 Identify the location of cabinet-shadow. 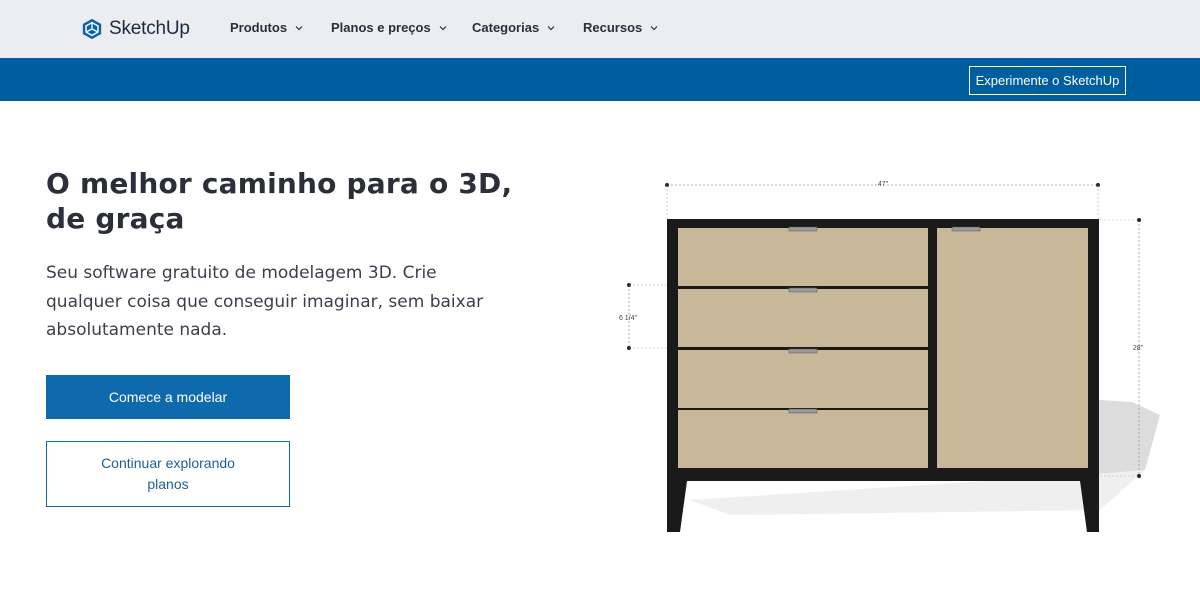
(1127, 437).